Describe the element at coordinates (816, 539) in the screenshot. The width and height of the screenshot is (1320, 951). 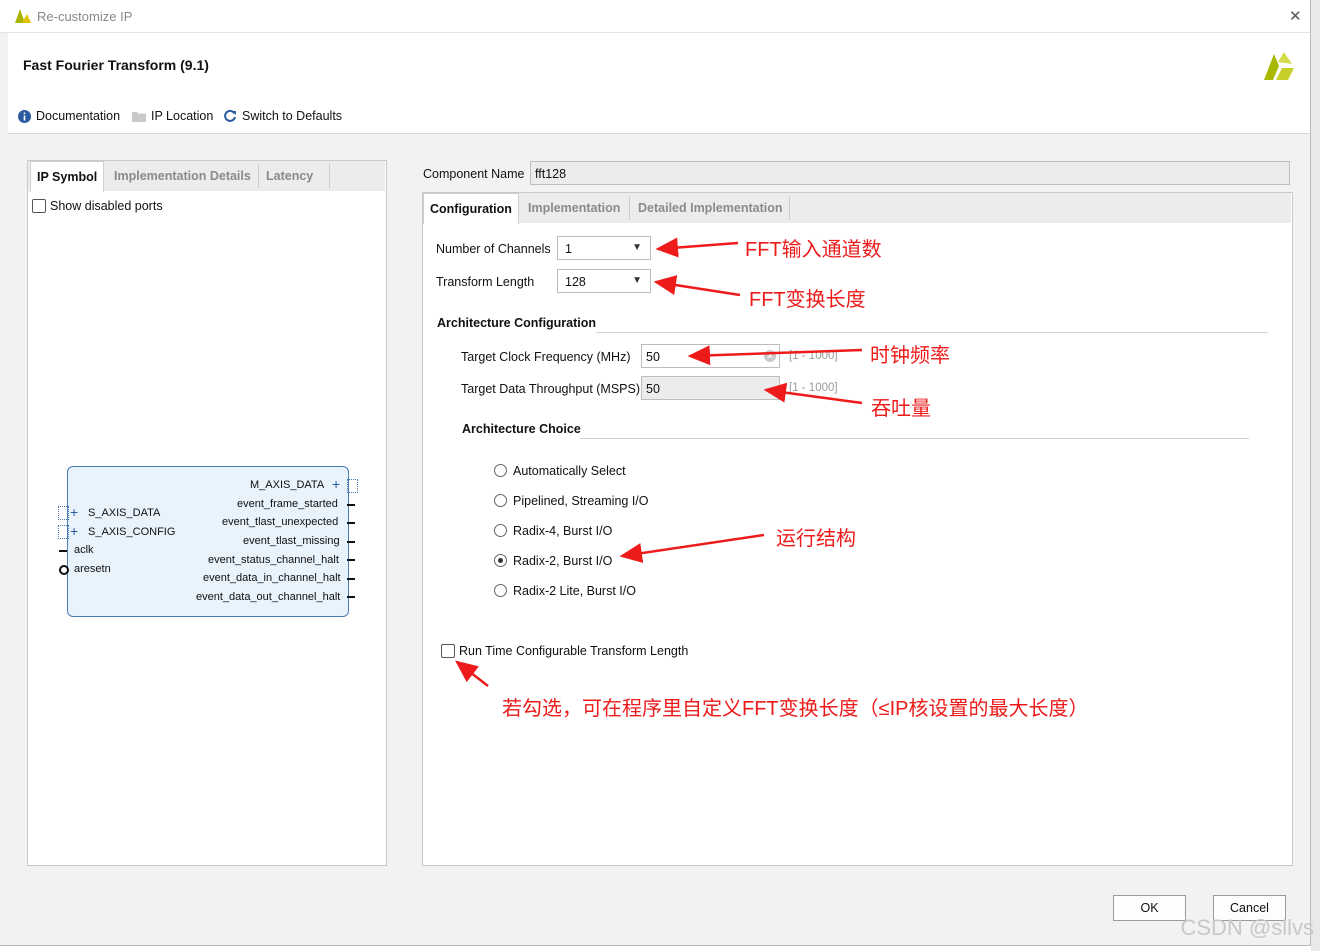
I see `annotation-arch: 运行结构` at that location.